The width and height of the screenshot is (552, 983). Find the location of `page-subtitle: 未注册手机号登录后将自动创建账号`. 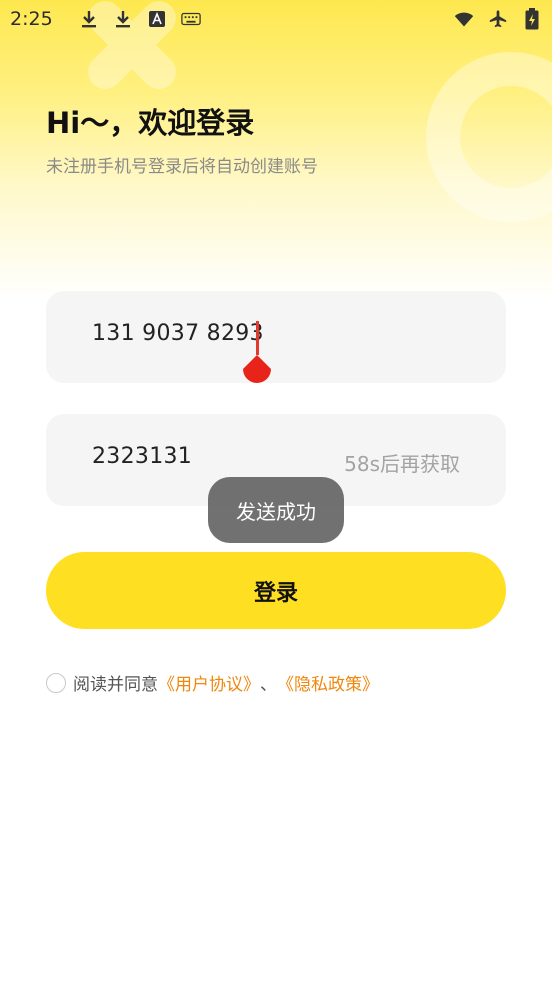

page-subtitle: 未注册手机号登录后将自动创建账号 is located at coordinates (182, 167).